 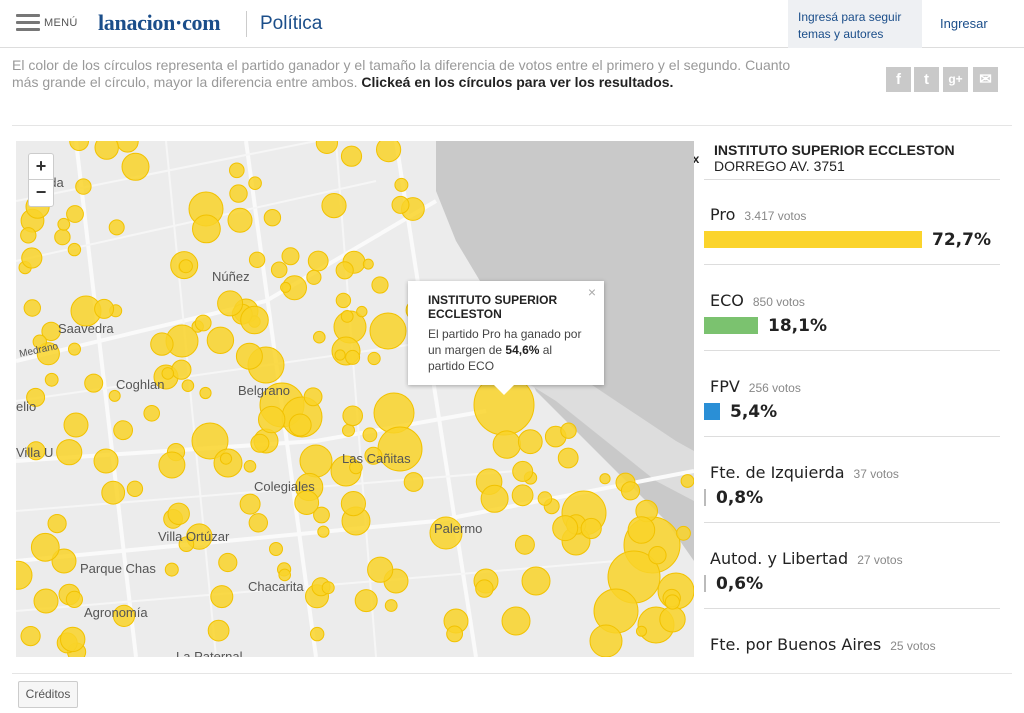 I want to click on twitter-icon: t, so click(x=926, y=79).